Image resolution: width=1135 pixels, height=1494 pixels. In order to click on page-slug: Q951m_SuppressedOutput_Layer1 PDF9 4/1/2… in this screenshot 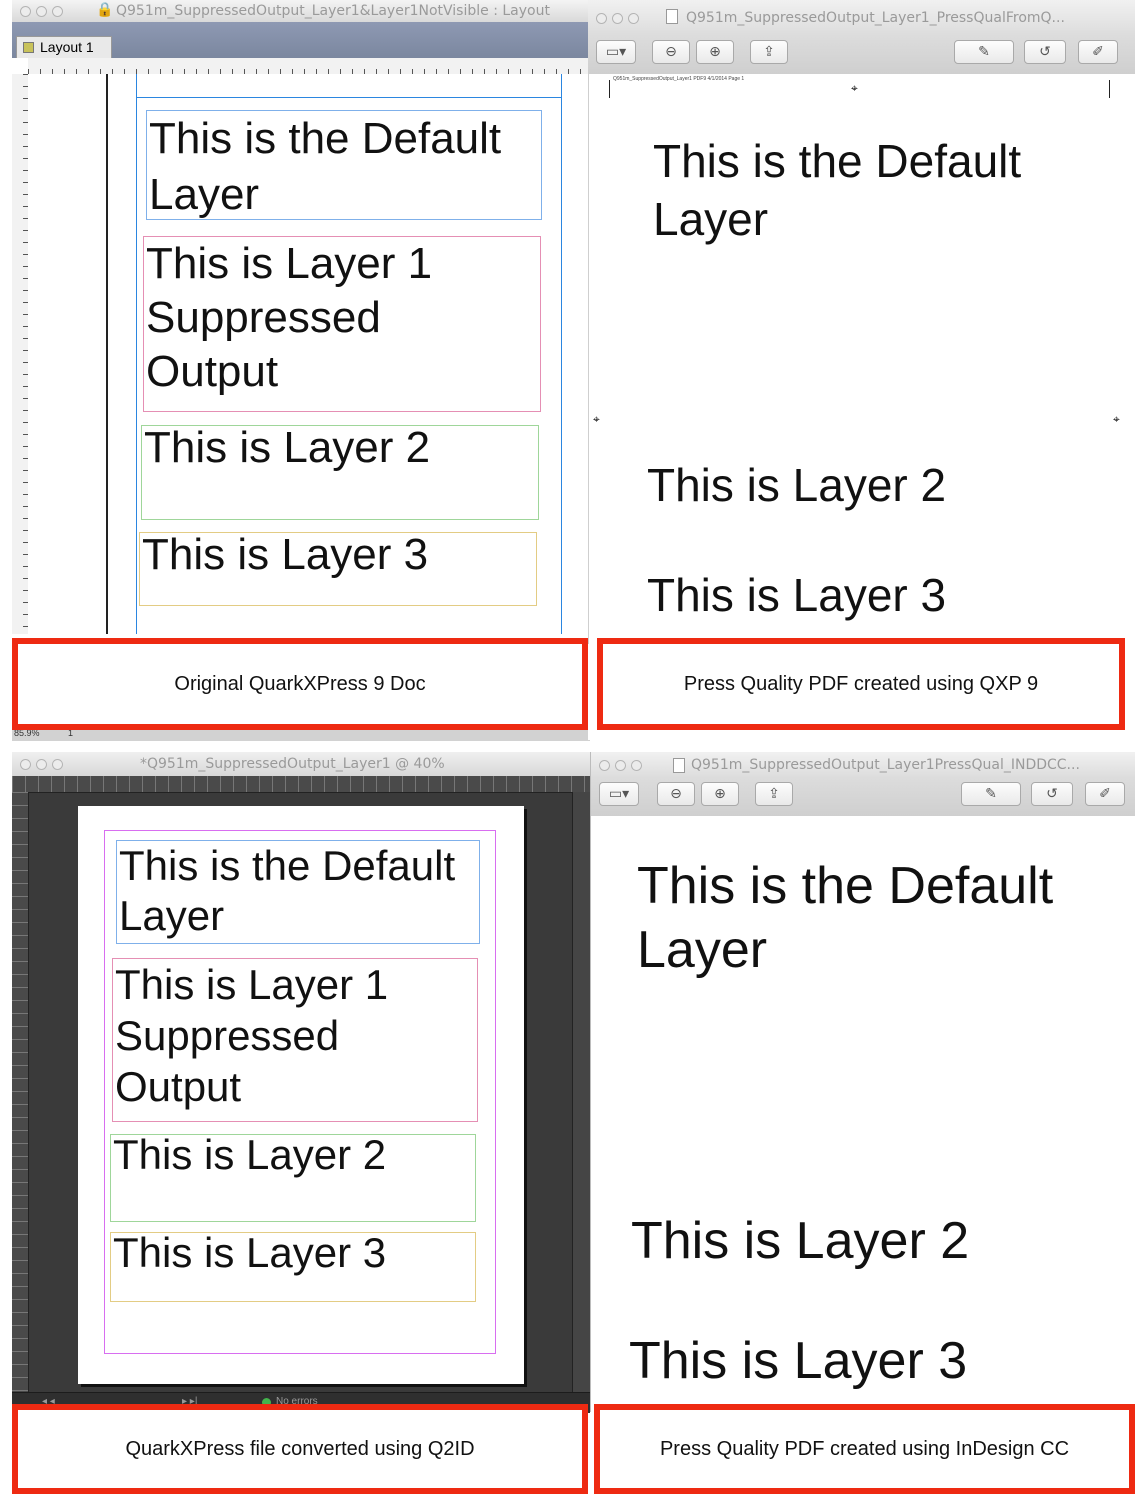, I will do `click(679, 79)`.